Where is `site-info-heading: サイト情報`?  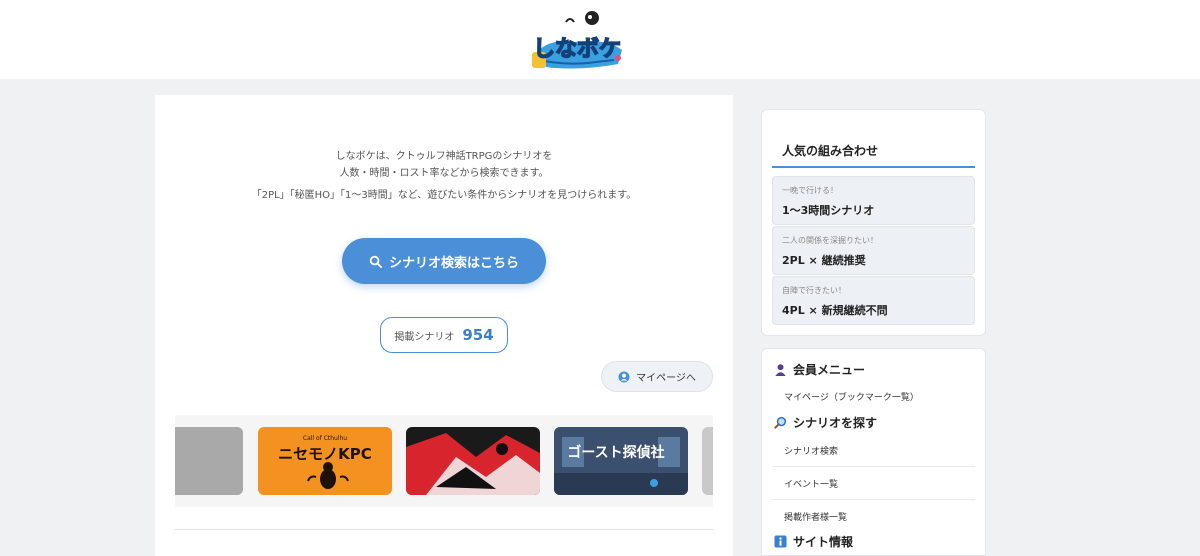
site-info-heading: サイト情報 is located at coordinates (813, 541).